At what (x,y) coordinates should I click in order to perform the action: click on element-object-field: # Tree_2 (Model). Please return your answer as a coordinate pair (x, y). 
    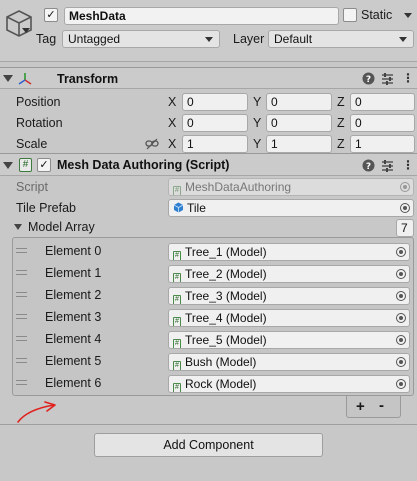
    Looking at the image, I should click on (289, 274).